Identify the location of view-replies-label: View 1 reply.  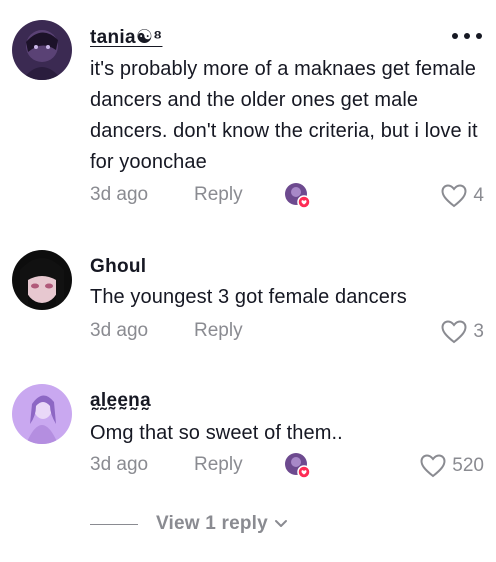
(212, 523).